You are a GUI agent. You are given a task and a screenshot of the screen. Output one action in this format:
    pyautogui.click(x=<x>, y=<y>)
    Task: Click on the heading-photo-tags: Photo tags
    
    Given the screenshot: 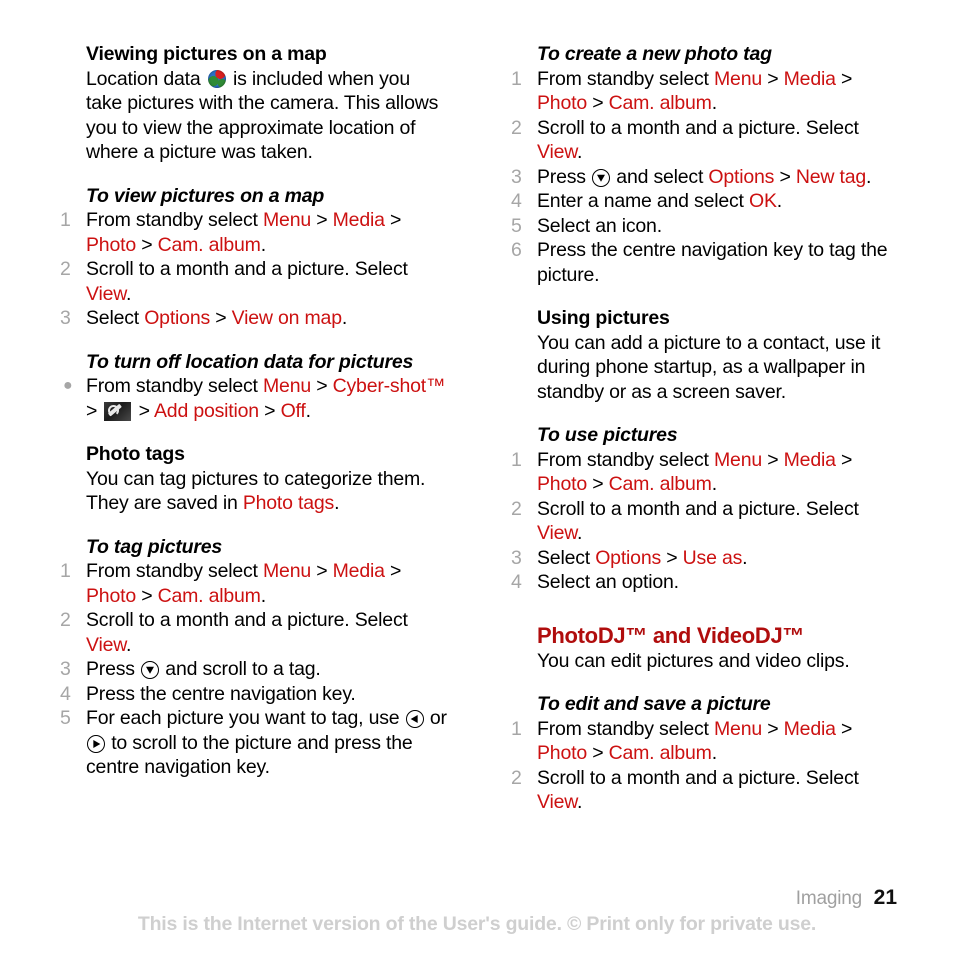 What is the action you would take?
    pyautogui.click(x=135, y=454)
    